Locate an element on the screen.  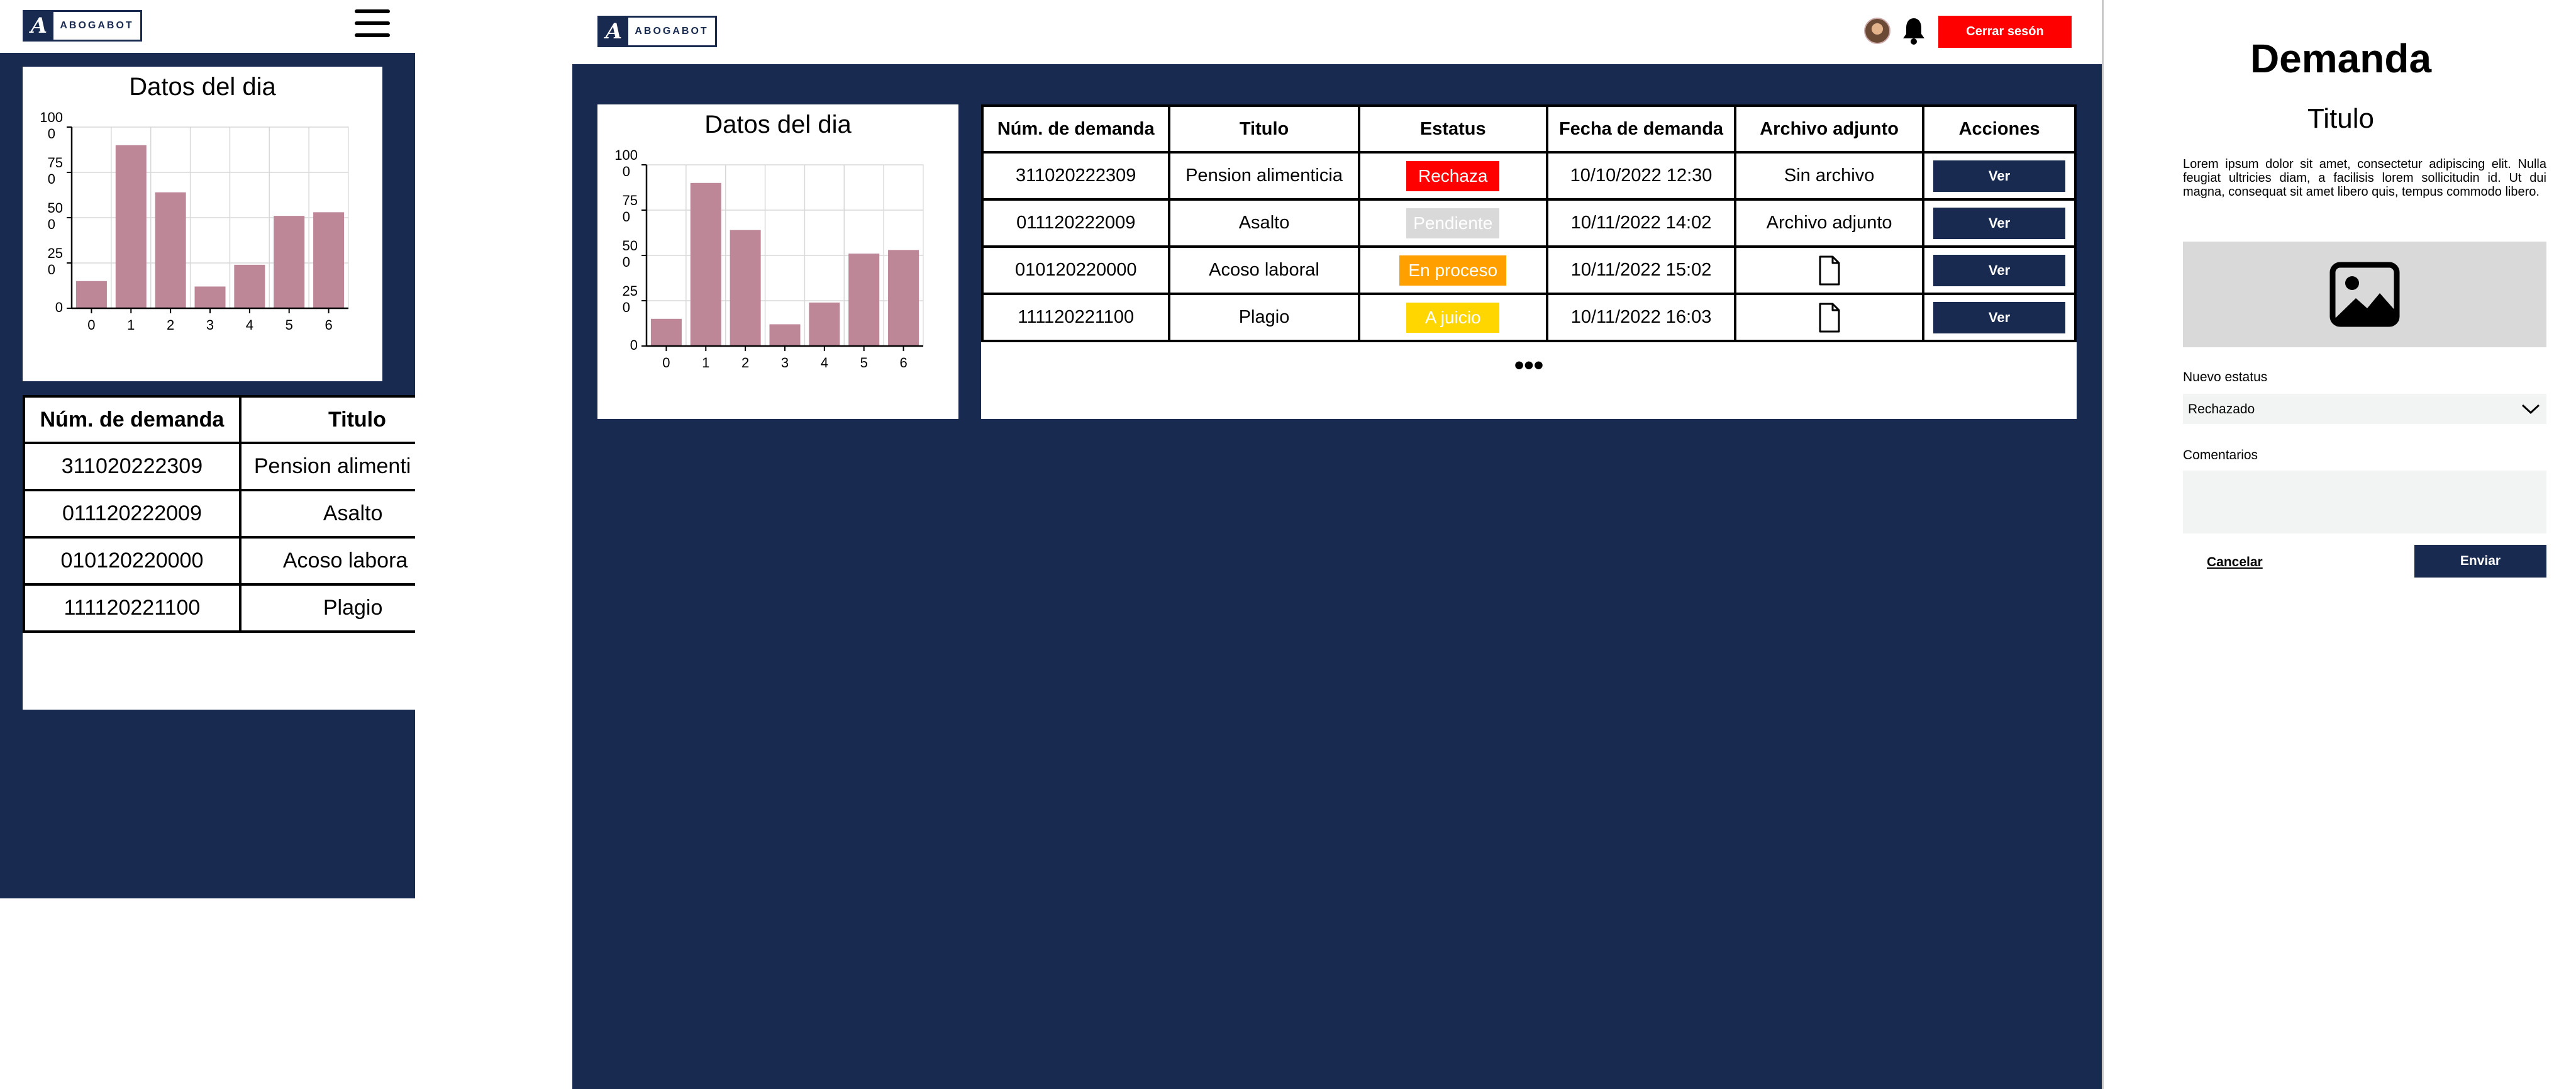
more-rows-indicator: ••• is located at coordinates (1529, 365).